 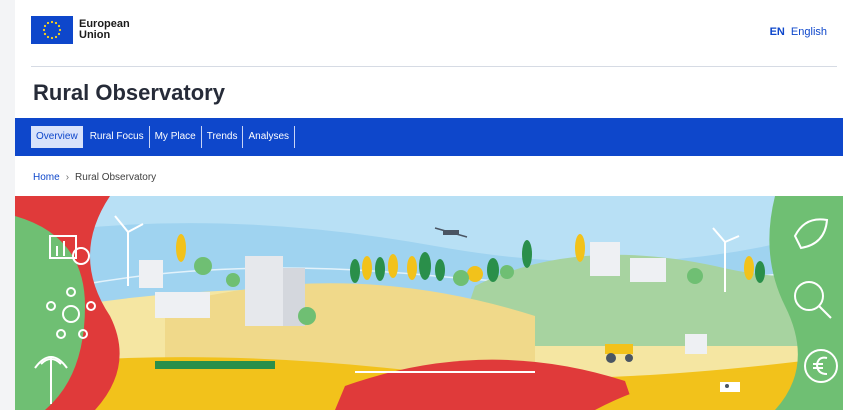 What do you see at coordinates (129, 93) in the screenshot?
I see `site-title: Rural Observatory` at bounding box center [129, 93].